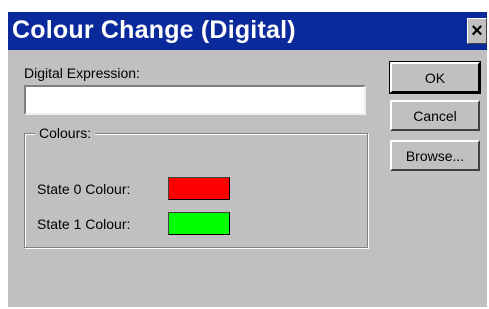  Describe the element at coordinates (82, 73) in the screenshot. I see `digital-expression-label: Digital Expression:` at that location.